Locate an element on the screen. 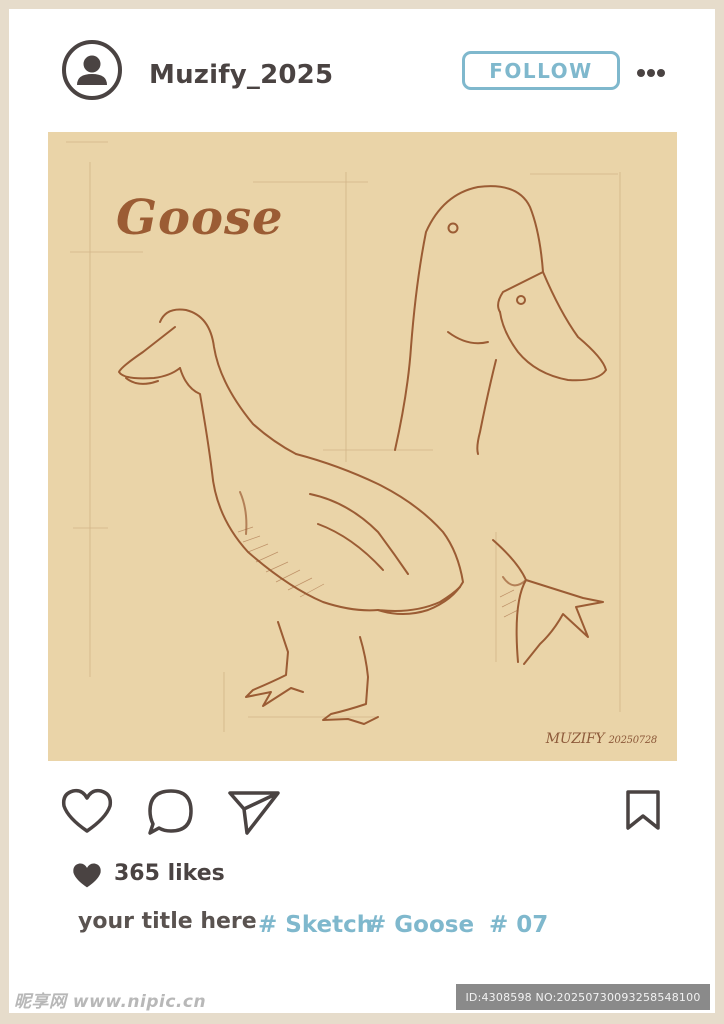  bookmark-icon is located at coordinates (643, 812).